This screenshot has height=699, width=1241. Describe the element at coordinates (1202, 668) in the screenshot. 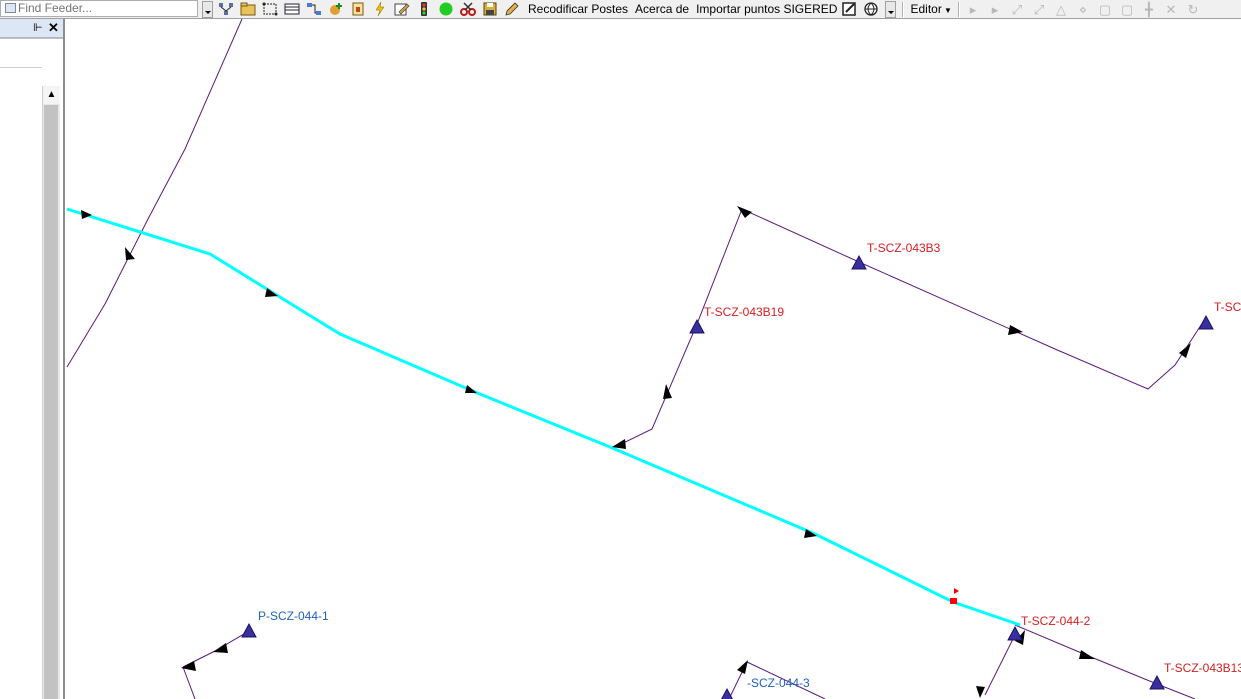

I see `label-t-scz-043b13: T-SCZ-043B13` at that location.